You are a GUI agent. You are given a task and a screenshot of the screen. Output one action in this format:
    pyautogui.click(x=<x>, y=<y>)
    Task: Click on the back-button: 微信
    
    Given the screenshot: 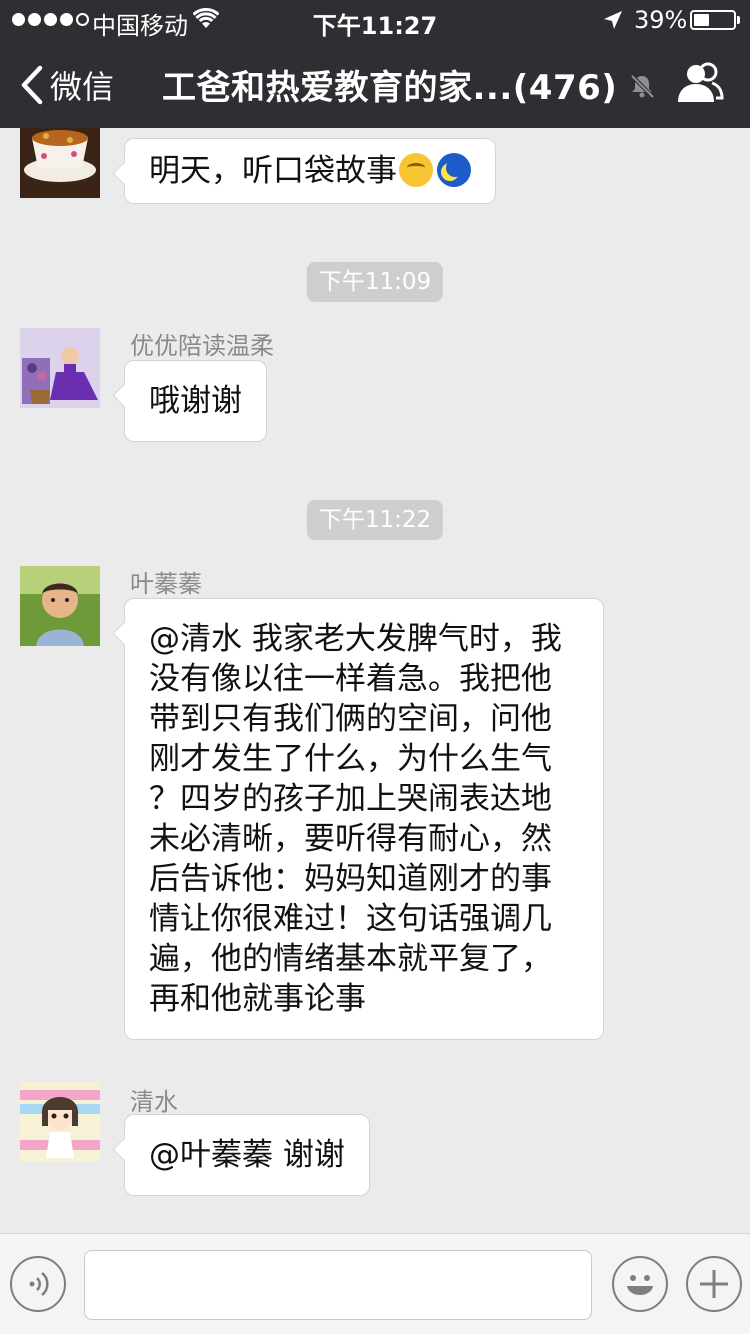 What is the action you would take?
    pyautogui.click(x=66, y=85)
    